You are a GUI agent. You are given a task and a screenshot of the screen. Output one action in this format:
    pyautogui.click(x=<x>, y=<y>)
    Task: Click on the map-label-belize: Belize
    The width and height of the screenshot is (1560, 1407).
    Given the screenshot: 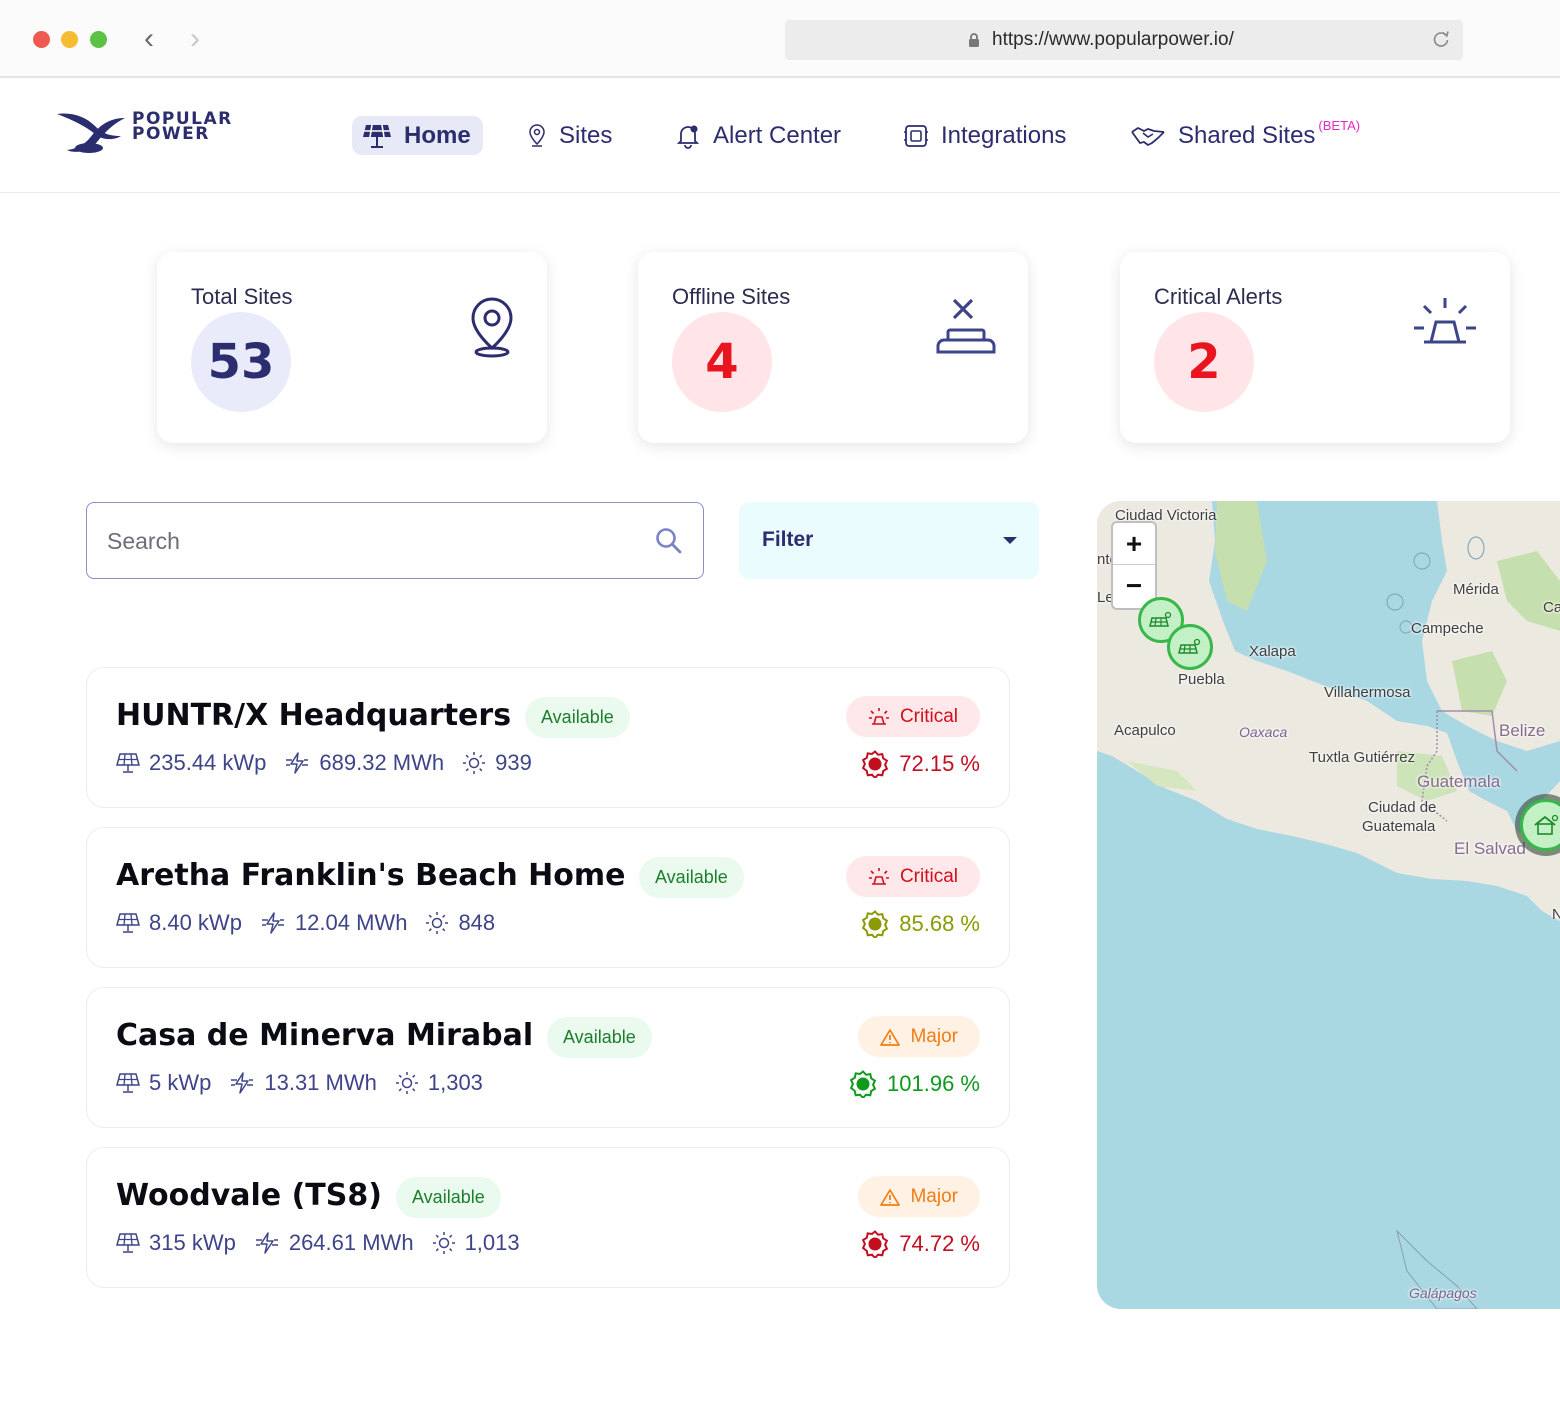 What is the action you would take?
    pyautogui.click(x=1522, y=730)
    